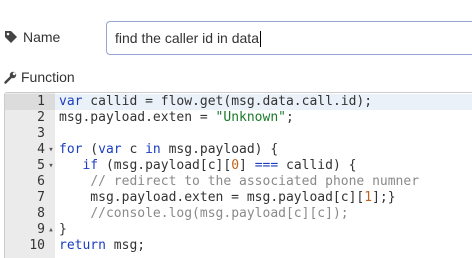 The image size is (472, 258). What do you see at coordinates (219, 213) in the screenshot?
I see `code-token: //console.log(msg.payload[c][c]);` at bounding box center [219, 213].